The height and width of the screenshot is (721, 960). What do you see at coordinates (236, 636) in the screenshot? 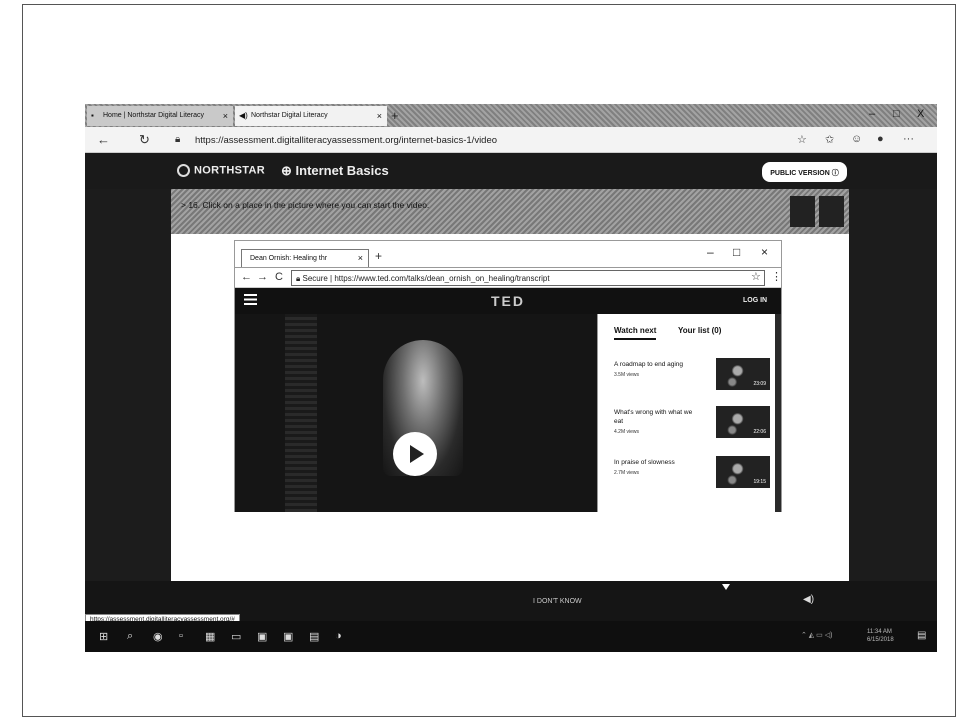
I see `folder-icon: ▭` at bounding box center [236, 636].